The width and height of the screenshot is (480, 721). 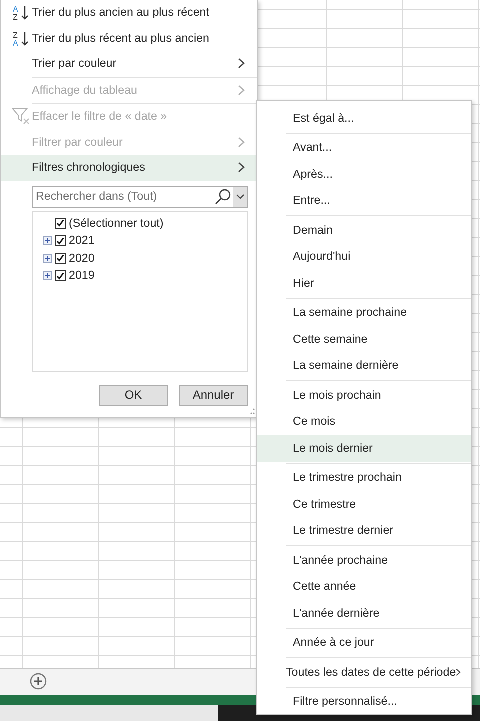 What do you see at coordinates (364, 421) in the screenshot?
I see `menu-item: Ce mois` at bounding box center [364, 421].